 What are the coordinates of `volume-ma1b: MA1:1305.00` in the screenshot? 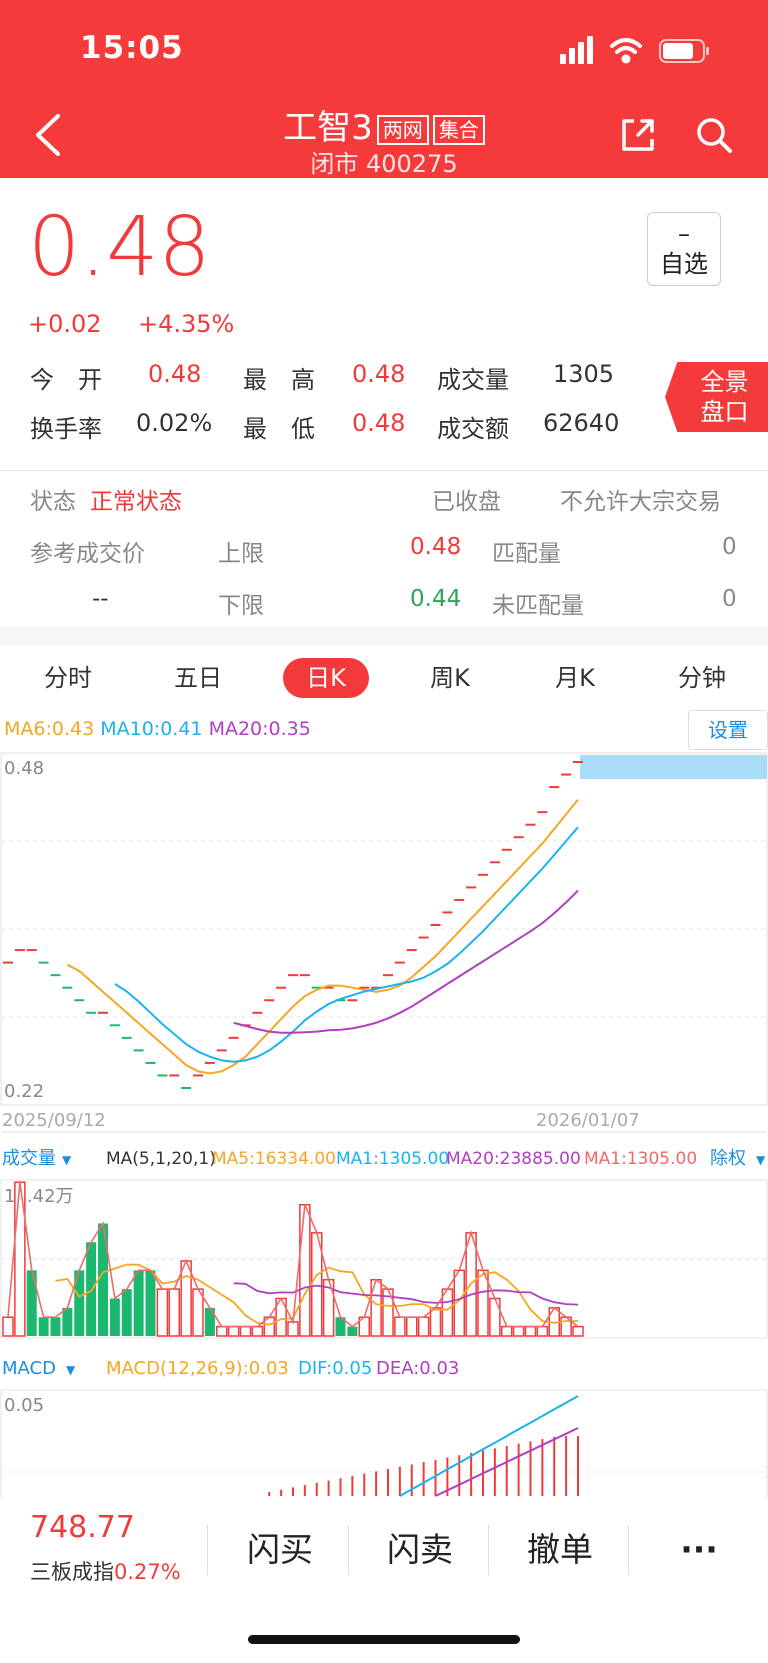 It's located at (640, 1159).